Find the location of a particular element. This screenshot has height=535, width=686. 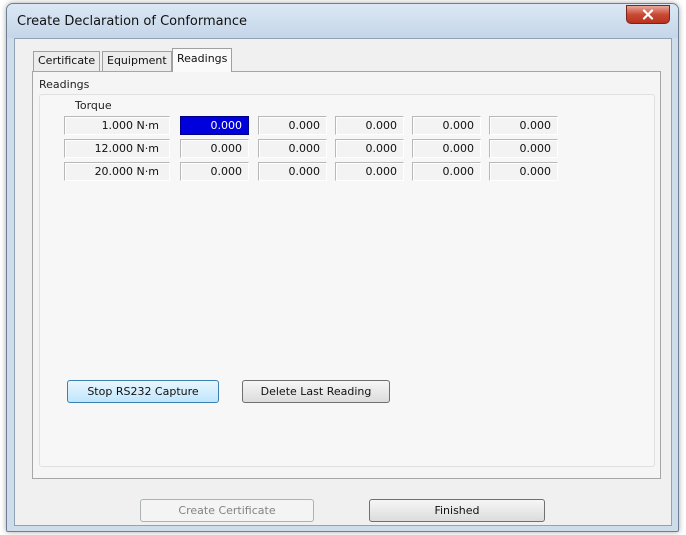

tab-readings-label: Readings is located at coordinates (202, 58).